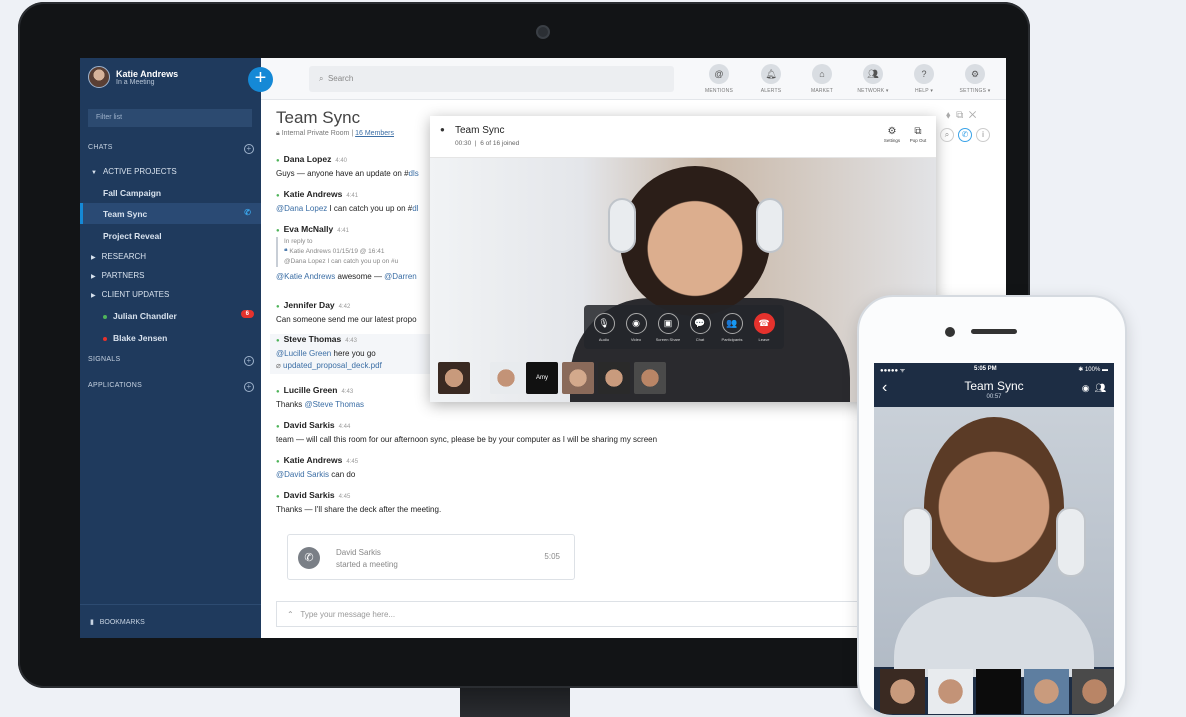 The height and width of the screenshot is (717, 1186). What do you see at coordinates (732, 327) in the screenshot?
I see `participants-button: 👥 Participants` at bounding box center [732, 327].